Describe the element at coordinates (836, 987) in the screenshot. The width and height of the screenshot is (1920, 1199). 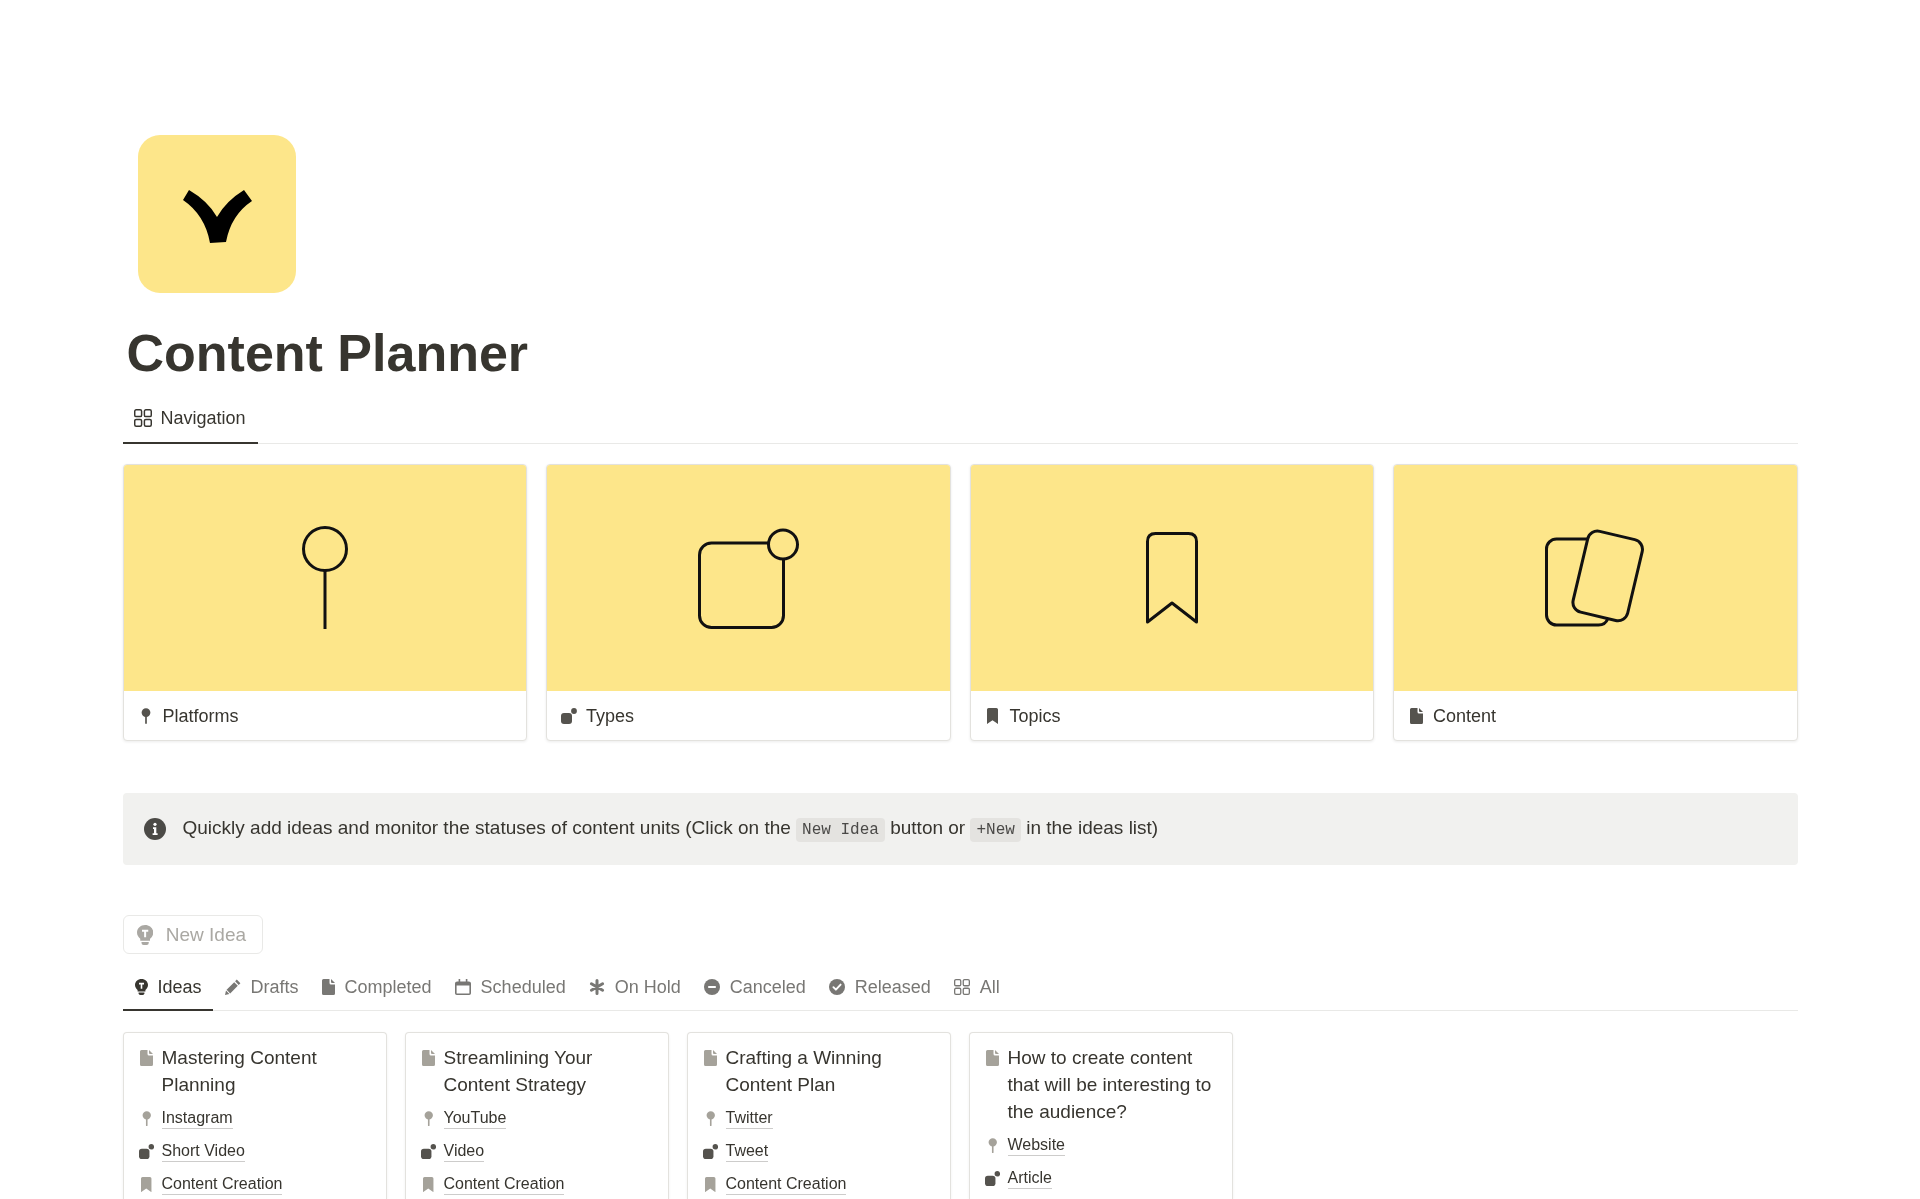
I see `check-circle-icon` at that location.